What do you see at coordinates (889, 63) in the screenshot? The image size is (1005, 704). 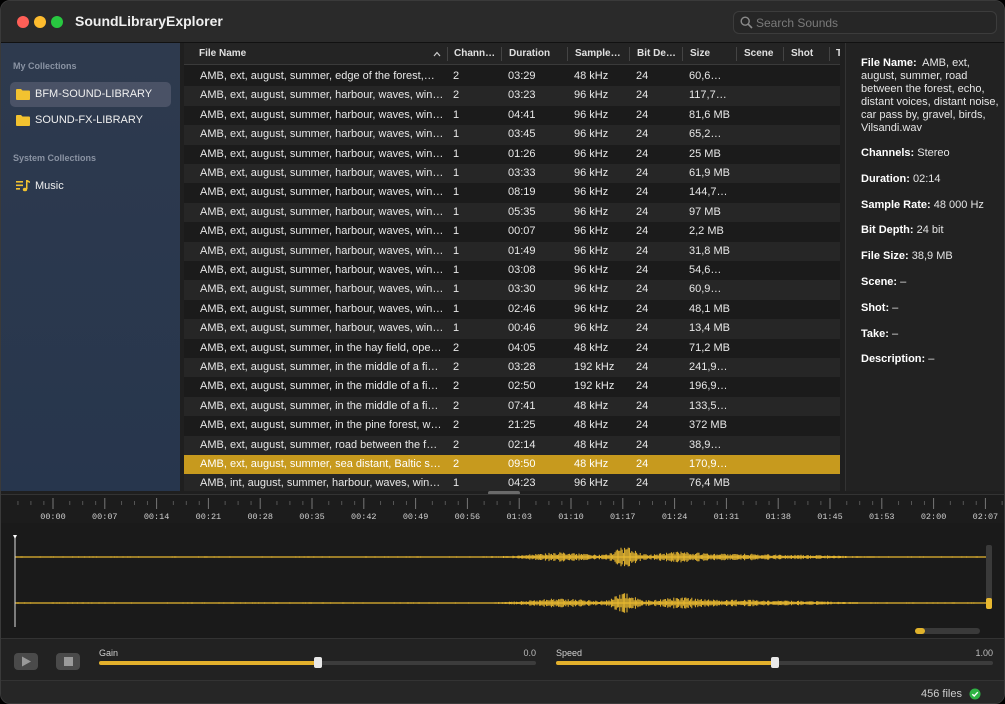 I see `detail-label: File Name:` at bounding box center [889, 63].